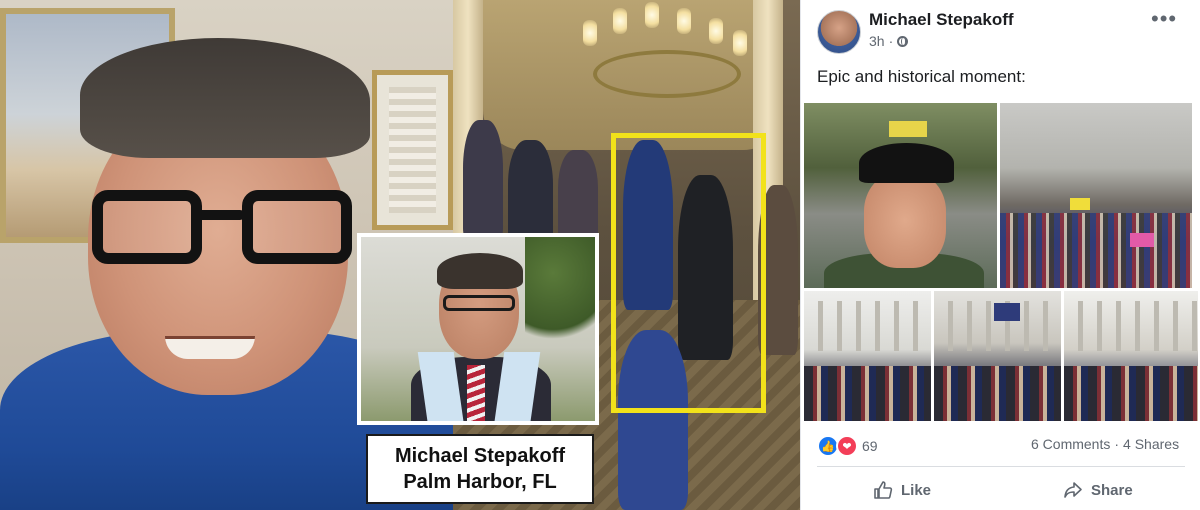 The height and width of the screenshot is (510, 1200). What do you see at coordinates (480, 456) in the screenshot?
I see `caption-name: Michael Stepakoff` at bounding box center [480, 456].